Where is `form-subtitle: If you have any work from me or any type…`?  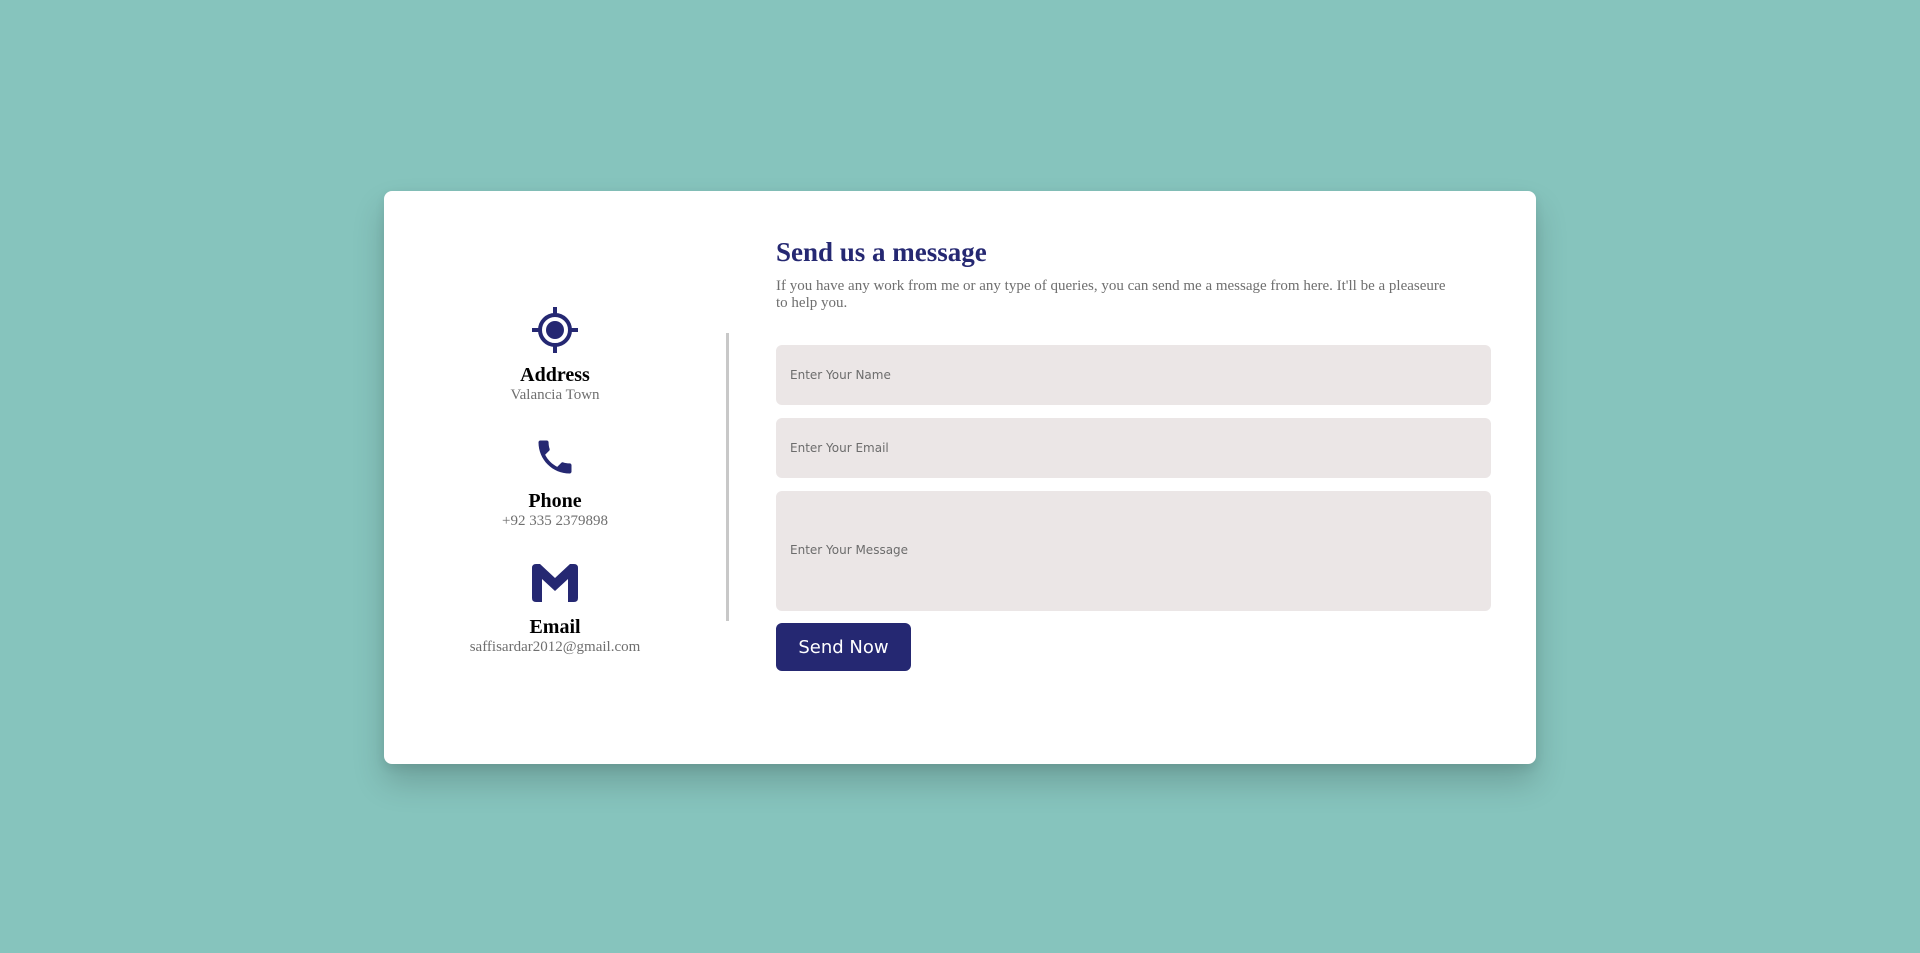
form-subtitle: If you have any work from me or any type… is located at coordinates (1111, 294).